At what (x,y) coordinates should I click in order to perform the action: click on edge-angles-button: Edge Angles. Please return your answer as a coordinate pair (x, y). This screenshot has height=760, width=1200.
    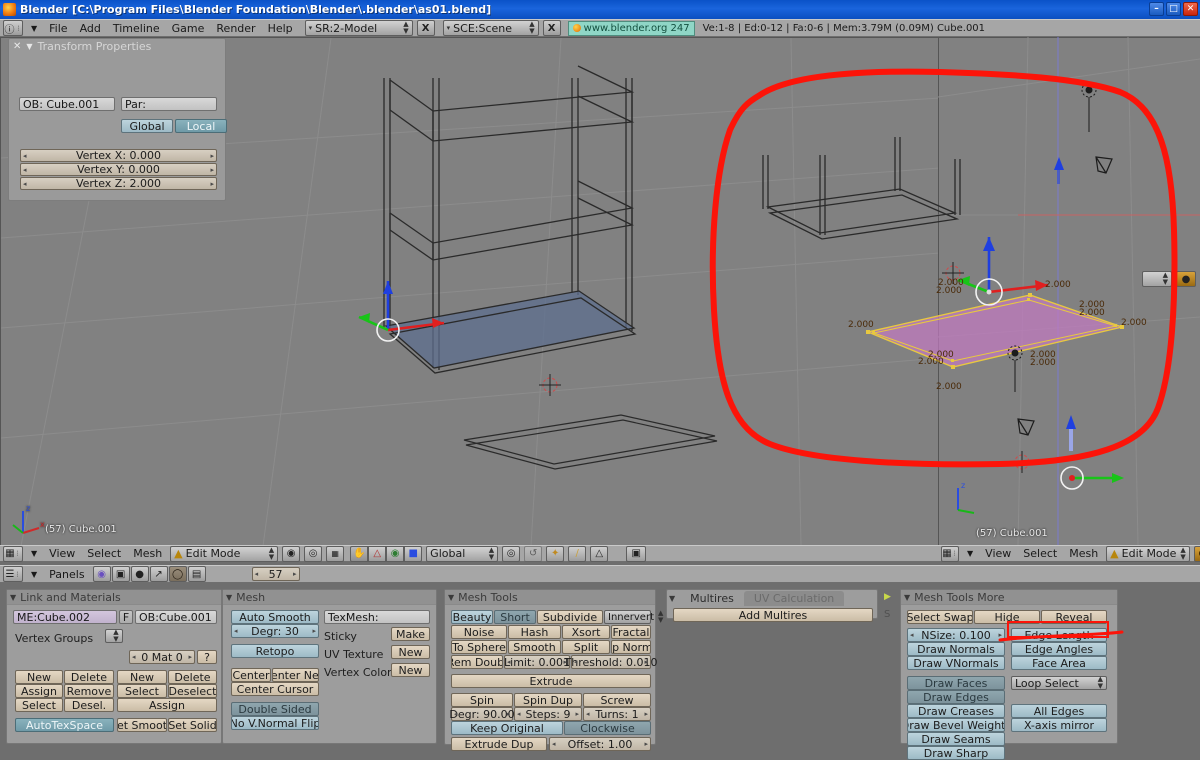
    Looking at the image, I should click on (1059, 649).